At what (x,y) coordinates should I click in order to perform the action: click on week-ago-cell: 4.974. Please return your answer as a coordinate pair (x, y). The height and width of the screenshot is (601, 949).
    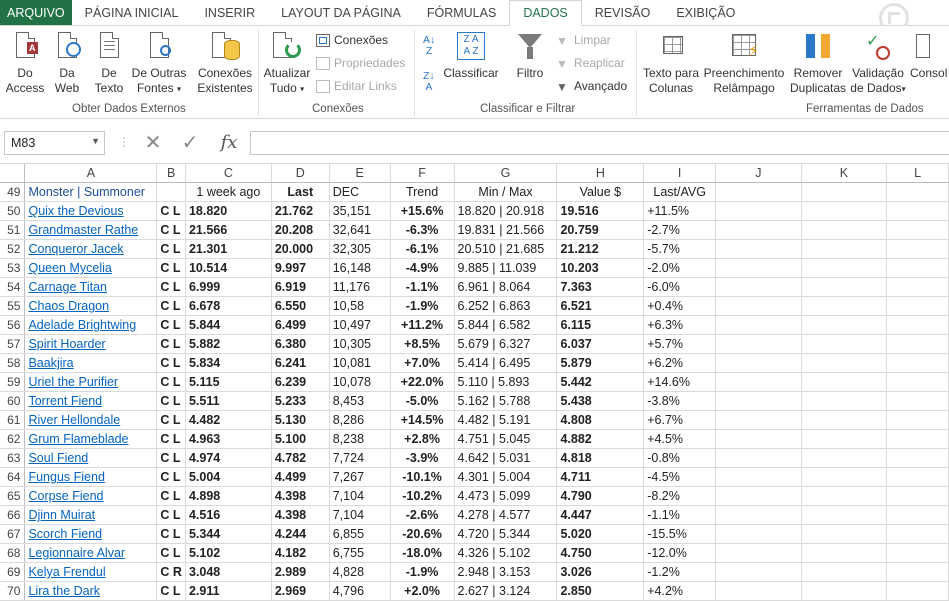
    Looking at the image, I should click on (228, 458).